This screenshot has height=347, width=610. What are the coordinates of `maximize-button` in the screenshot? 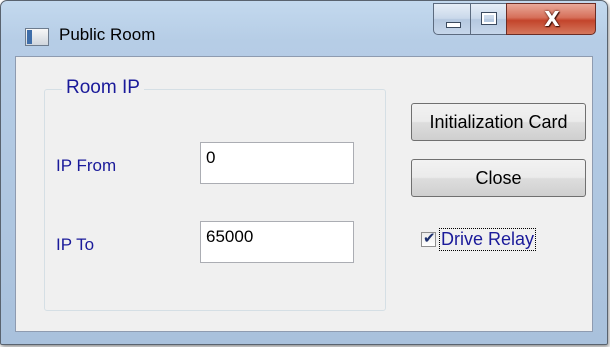 It's located at (488, 19).